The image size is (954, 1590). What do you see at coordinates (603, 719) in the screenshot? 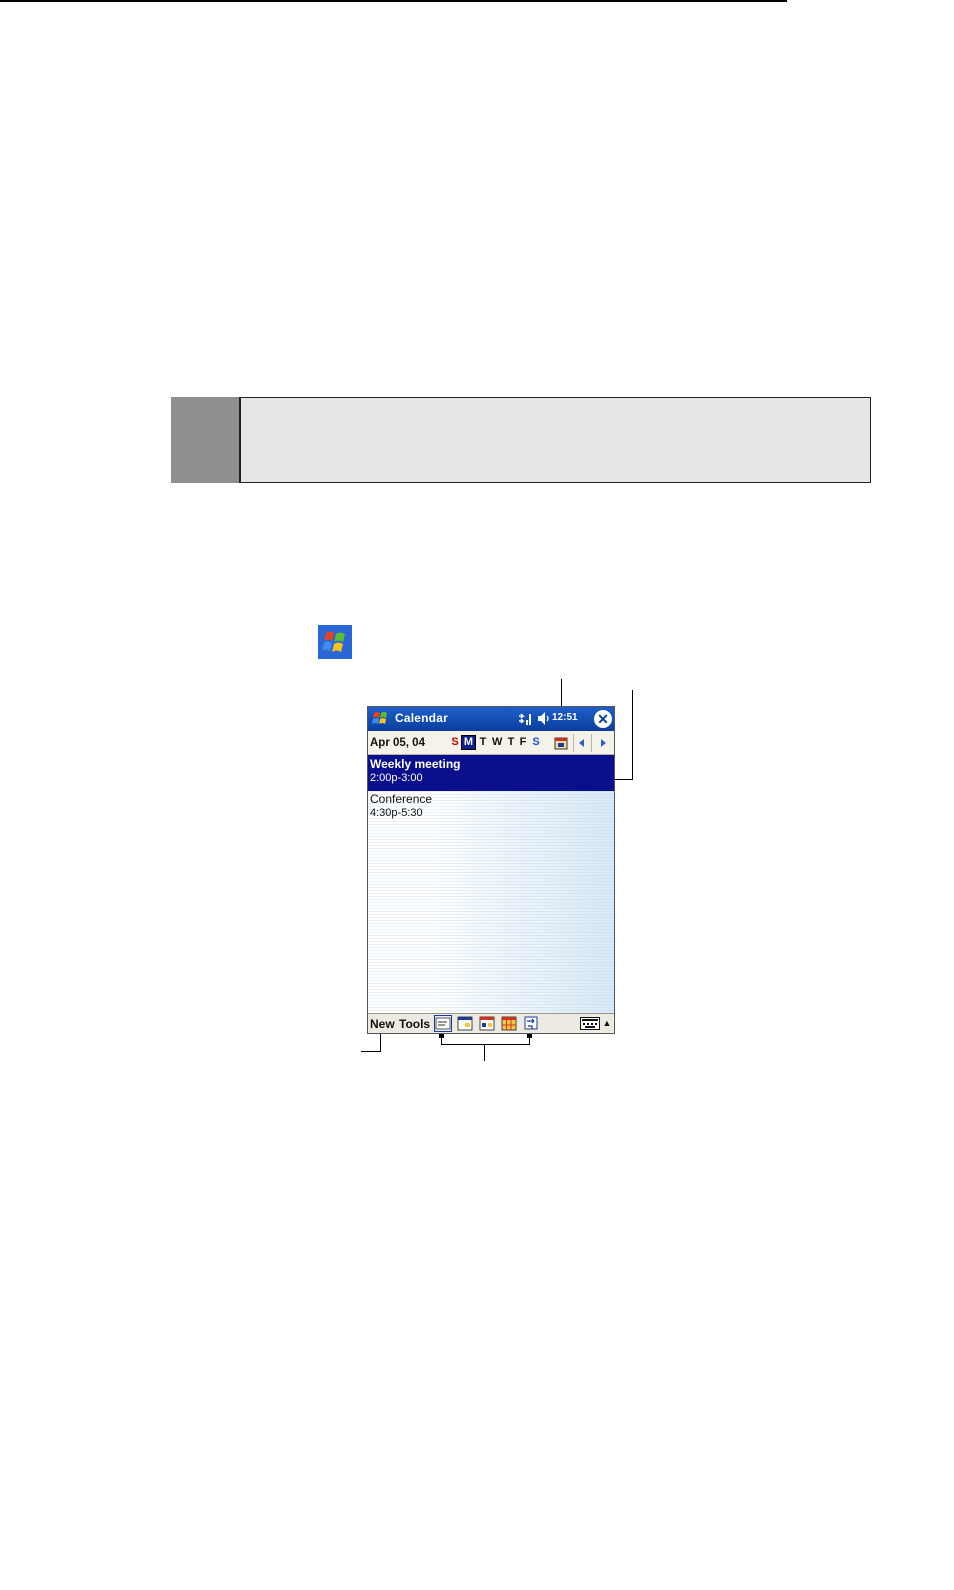
I see `close-icon: ✕` at bounding box center [603, 719].